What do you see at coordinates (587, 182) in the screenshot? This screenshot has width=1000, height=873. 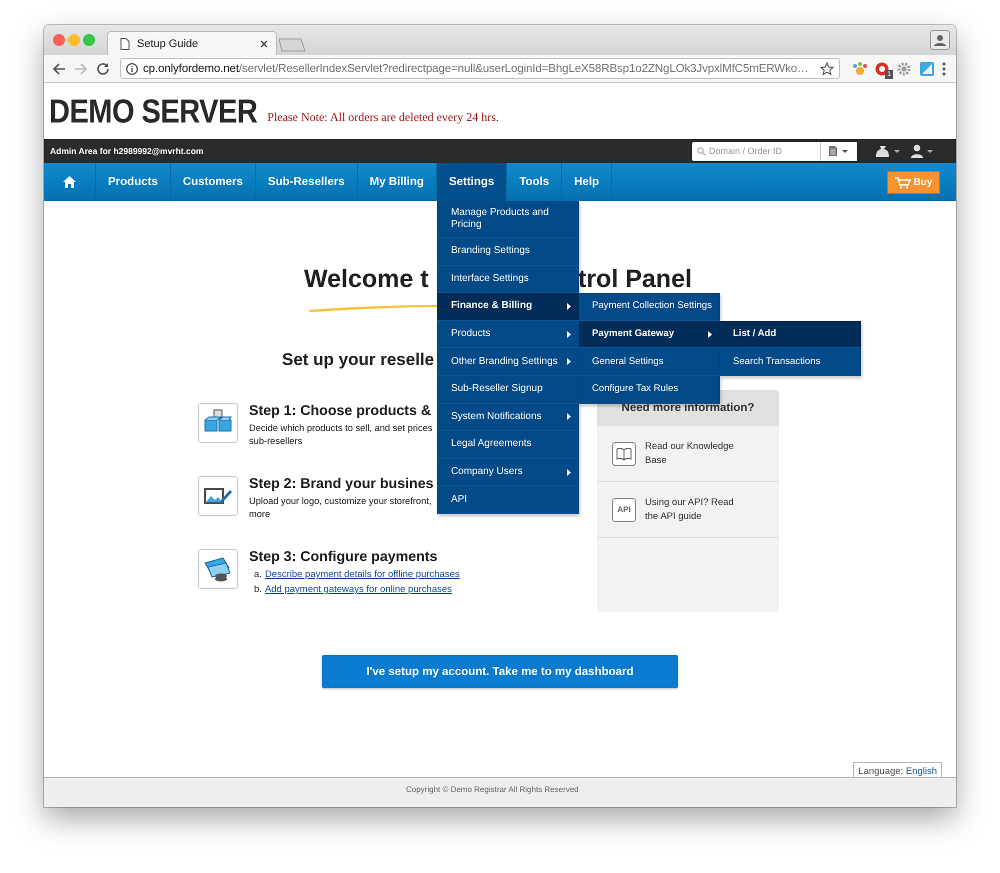 I see `nav-tab: Help` at bounding box center [587, 182].